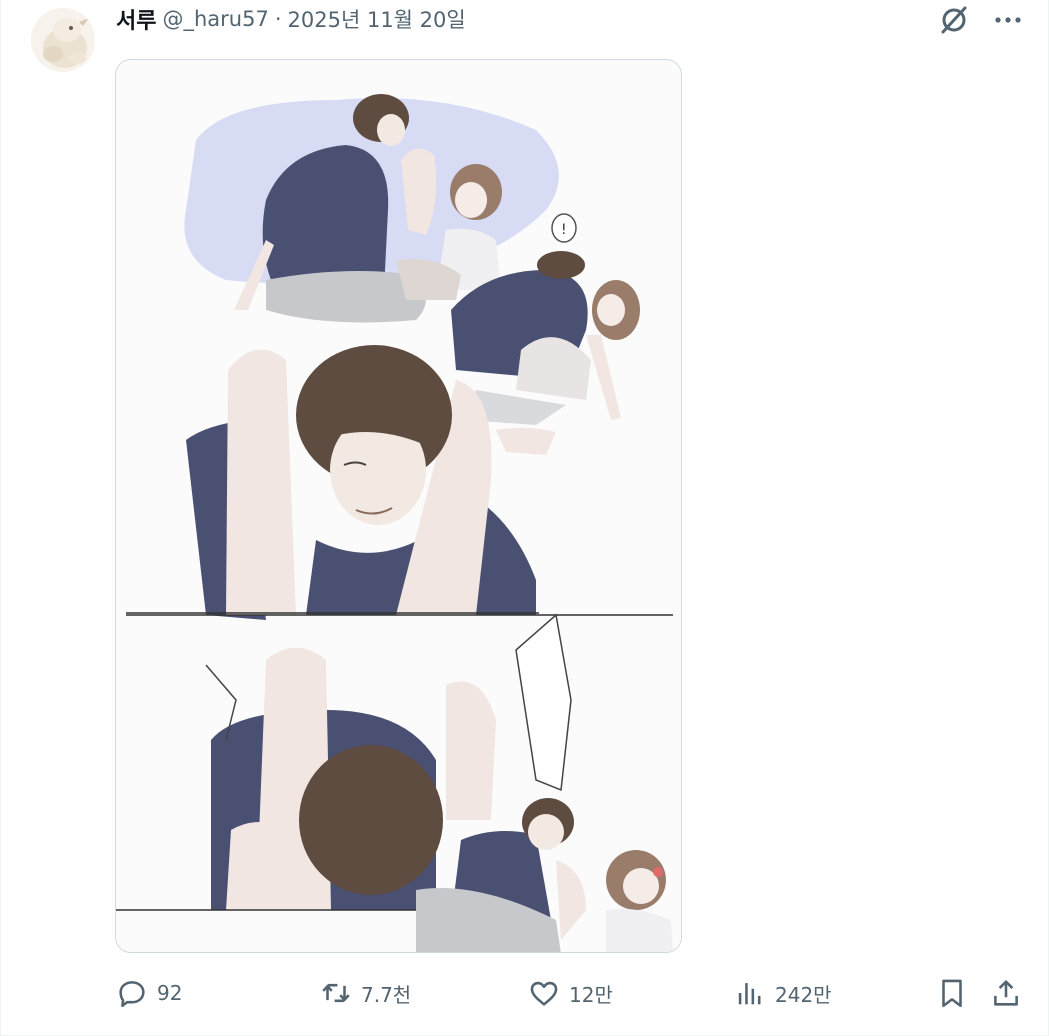 The height and width of the screenshot is (1036, 1049). I want to click on bookmark-icon, so click(952, 993).